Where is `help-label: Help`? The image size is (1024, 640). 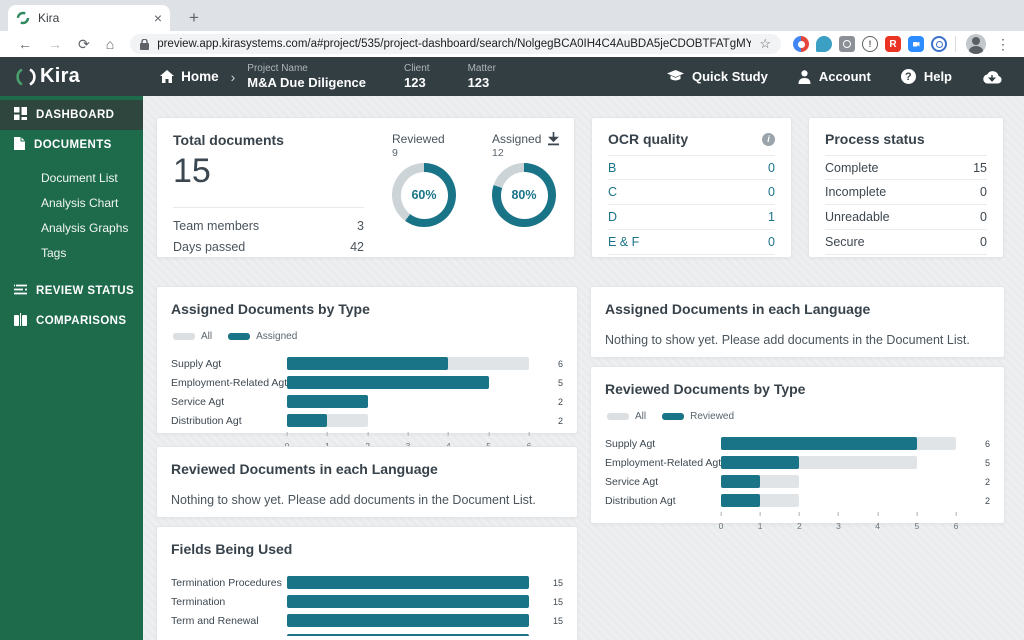
help-label: Help is located at coordinates (937, 76).